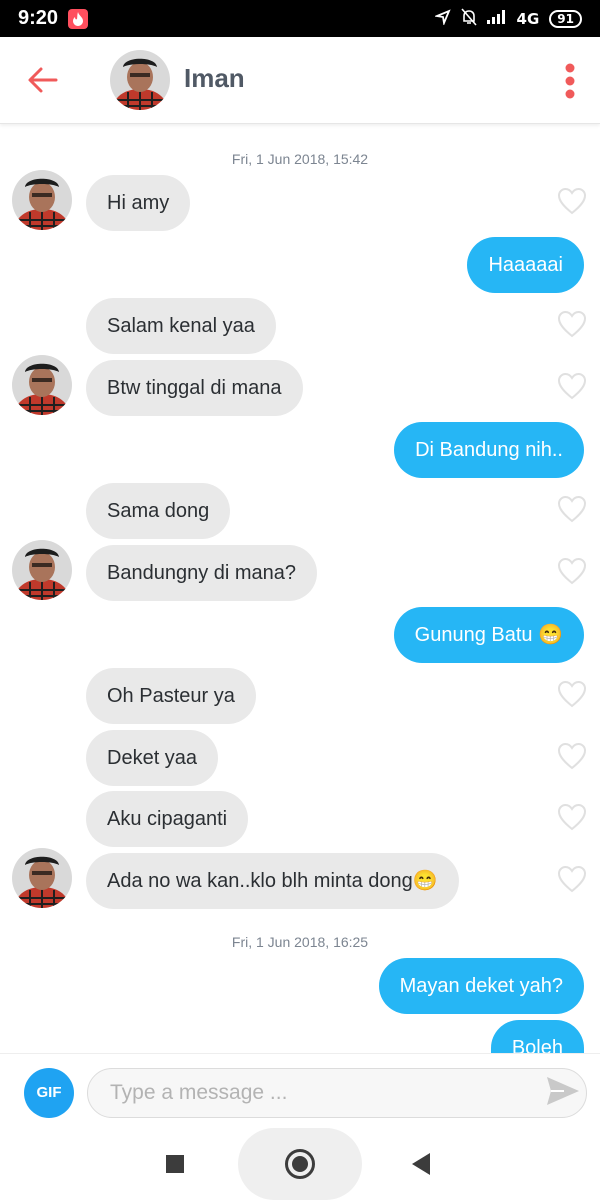 The image size is (600, 1200). What do you see at coordinates (202, 573) in the screenshot?
I see `incoming-message: Bandungny di mana?` at bounding box center [202, 573].